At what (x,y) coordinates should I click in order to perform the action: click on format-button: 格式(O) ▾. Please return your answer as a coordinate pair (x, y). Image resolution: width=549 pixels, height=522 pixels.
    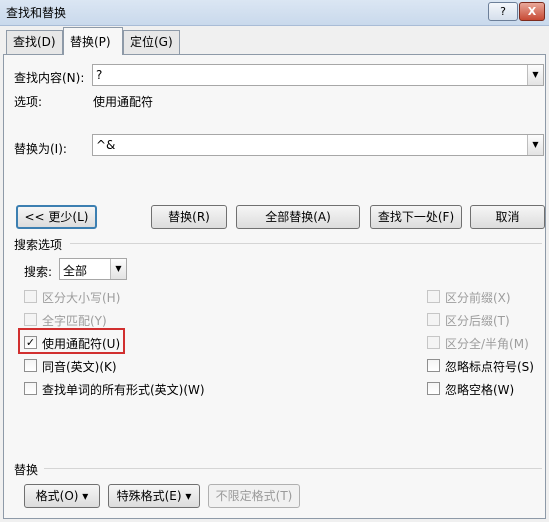
    Looking at the image, I should click on (62, 496).